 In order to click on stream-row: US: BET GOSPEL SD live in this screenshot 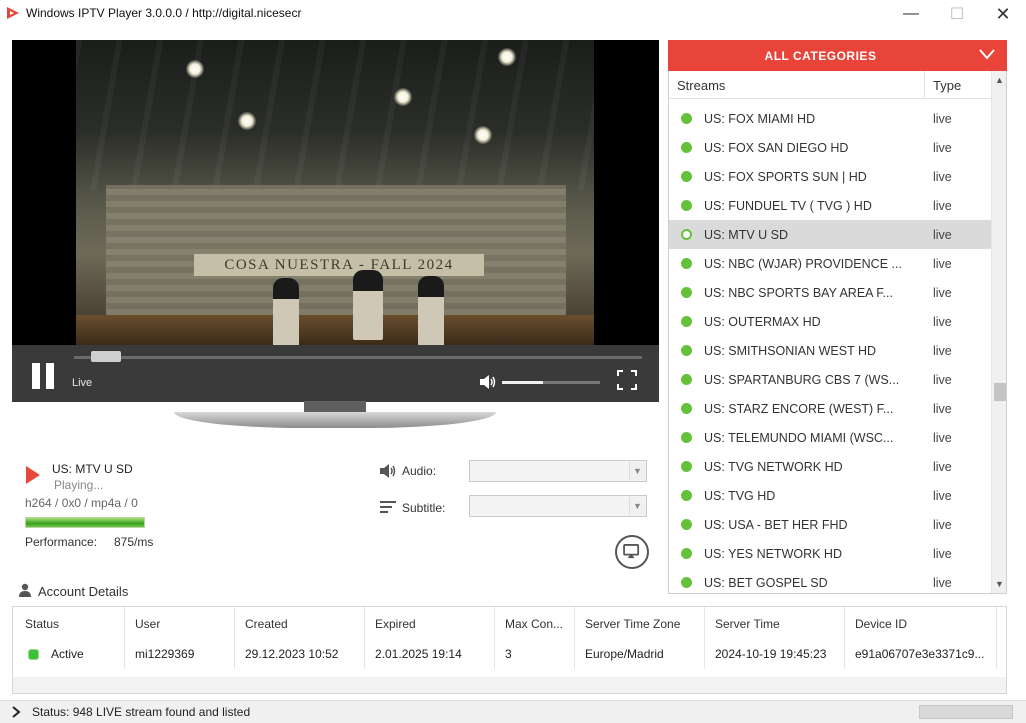, I will do `click(830, 580)`.